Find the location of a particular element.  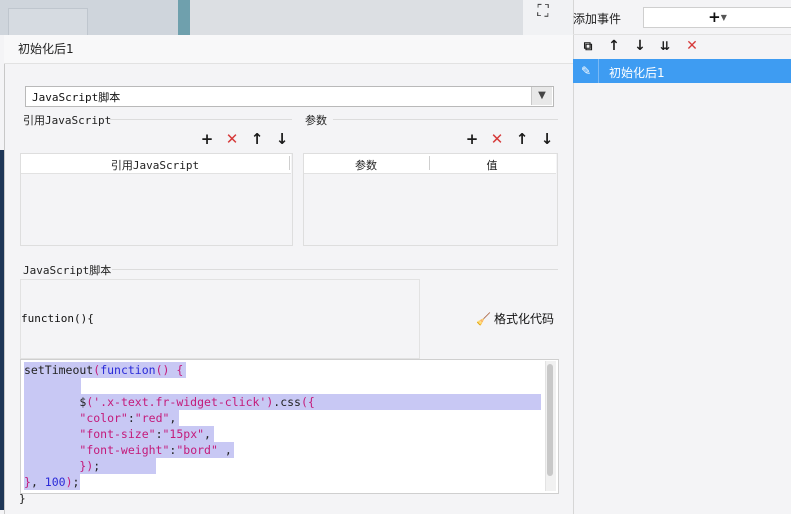

move-down-param-arrow-down-icon: ↓ is located at coordinates (547, 139).